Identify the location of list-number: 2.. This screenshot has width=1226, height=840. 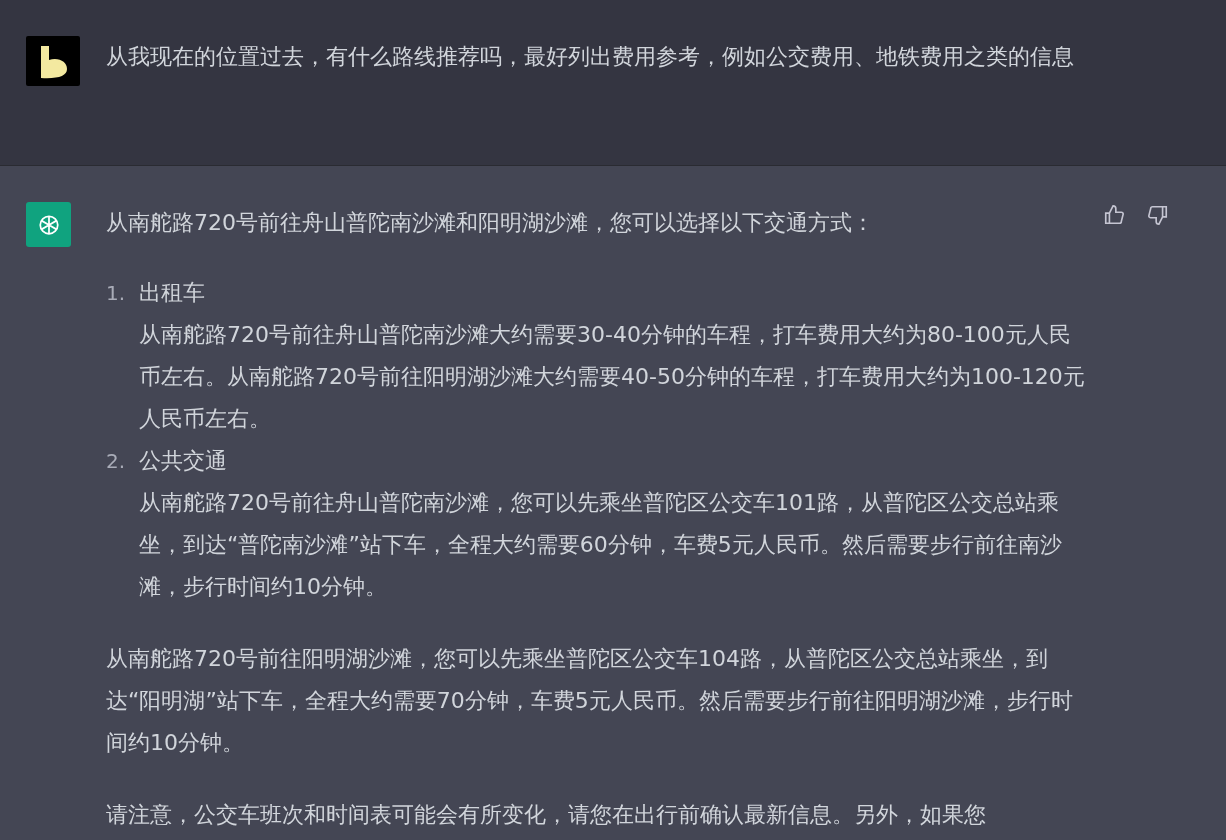
(116, 461).